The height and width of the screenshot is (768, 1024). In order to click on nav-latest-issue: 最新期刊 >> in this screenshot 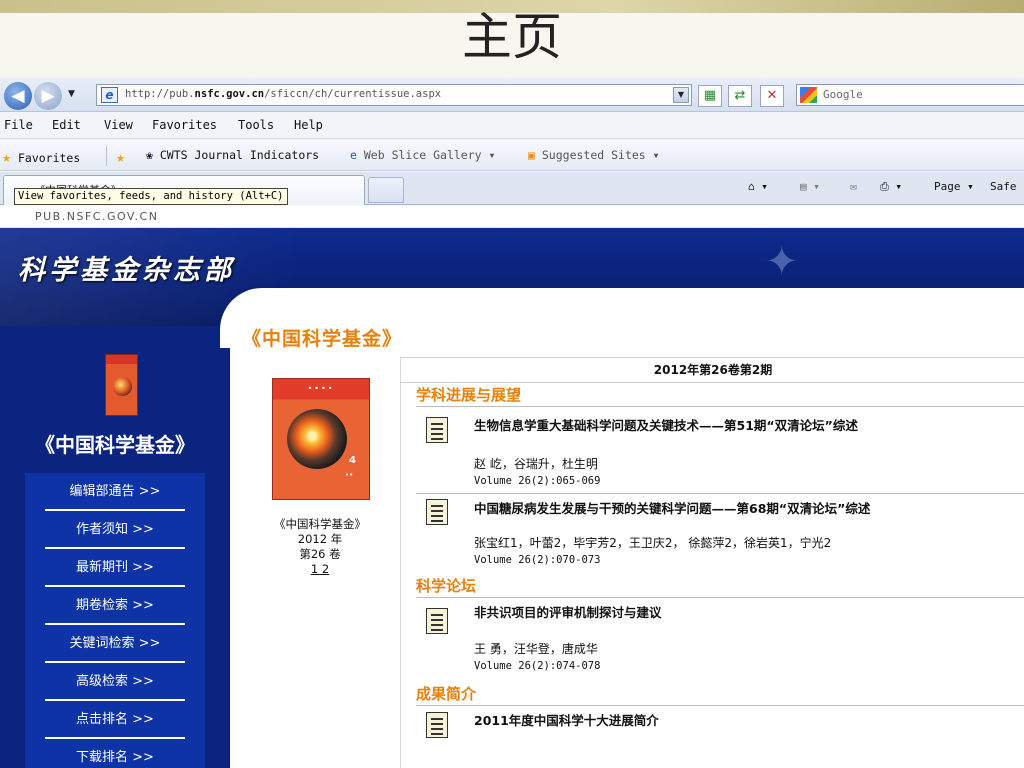, I will do `click(115, 568)`.